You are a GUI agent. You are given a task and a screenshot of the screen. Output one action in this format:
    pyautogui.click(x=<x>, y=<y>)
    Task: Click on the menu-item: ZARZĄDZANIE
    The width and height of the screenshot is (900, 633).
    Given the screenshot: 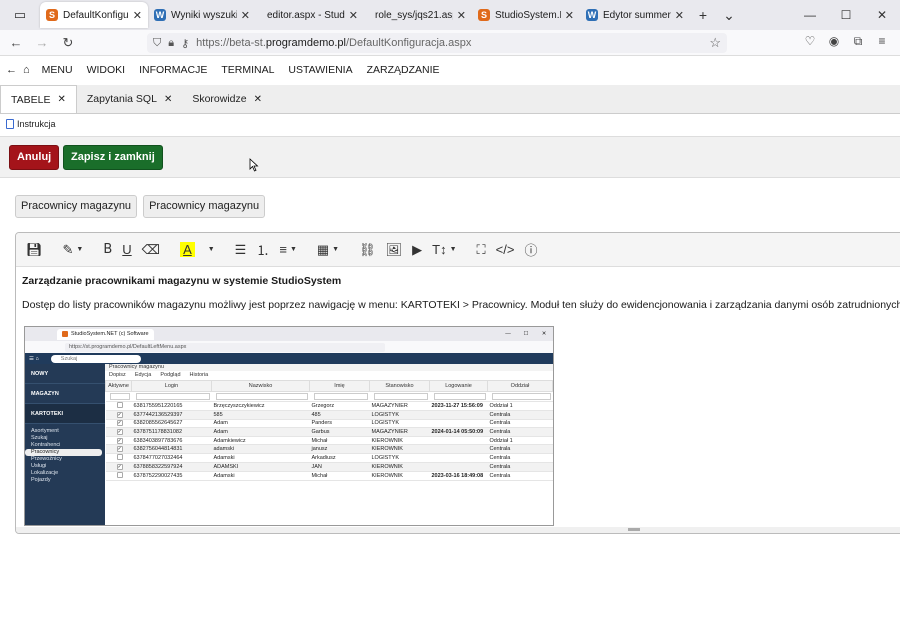 What is the action you would take?
    pyautogui.click(x=403, y=70)
    